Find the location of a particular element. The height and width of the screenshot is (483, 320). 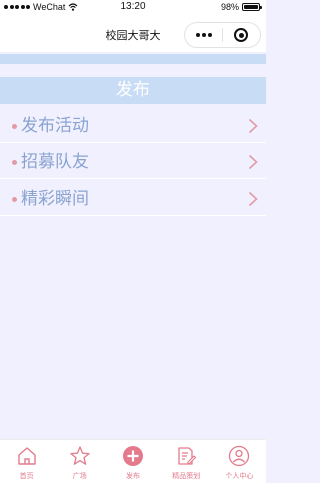

close-mini-program-button is located at coordinates (241, 35).